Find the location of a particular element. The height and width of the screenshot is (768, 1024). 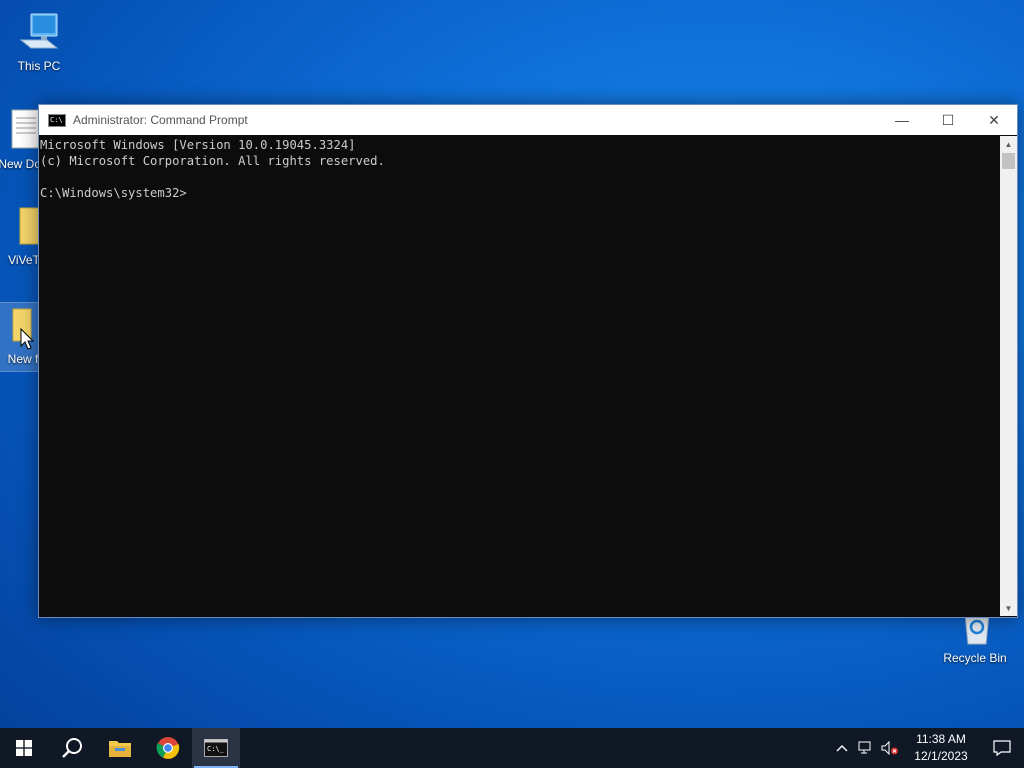

clock: 11:38 AM 12/1/2023 is located at coordinates (941, 748).